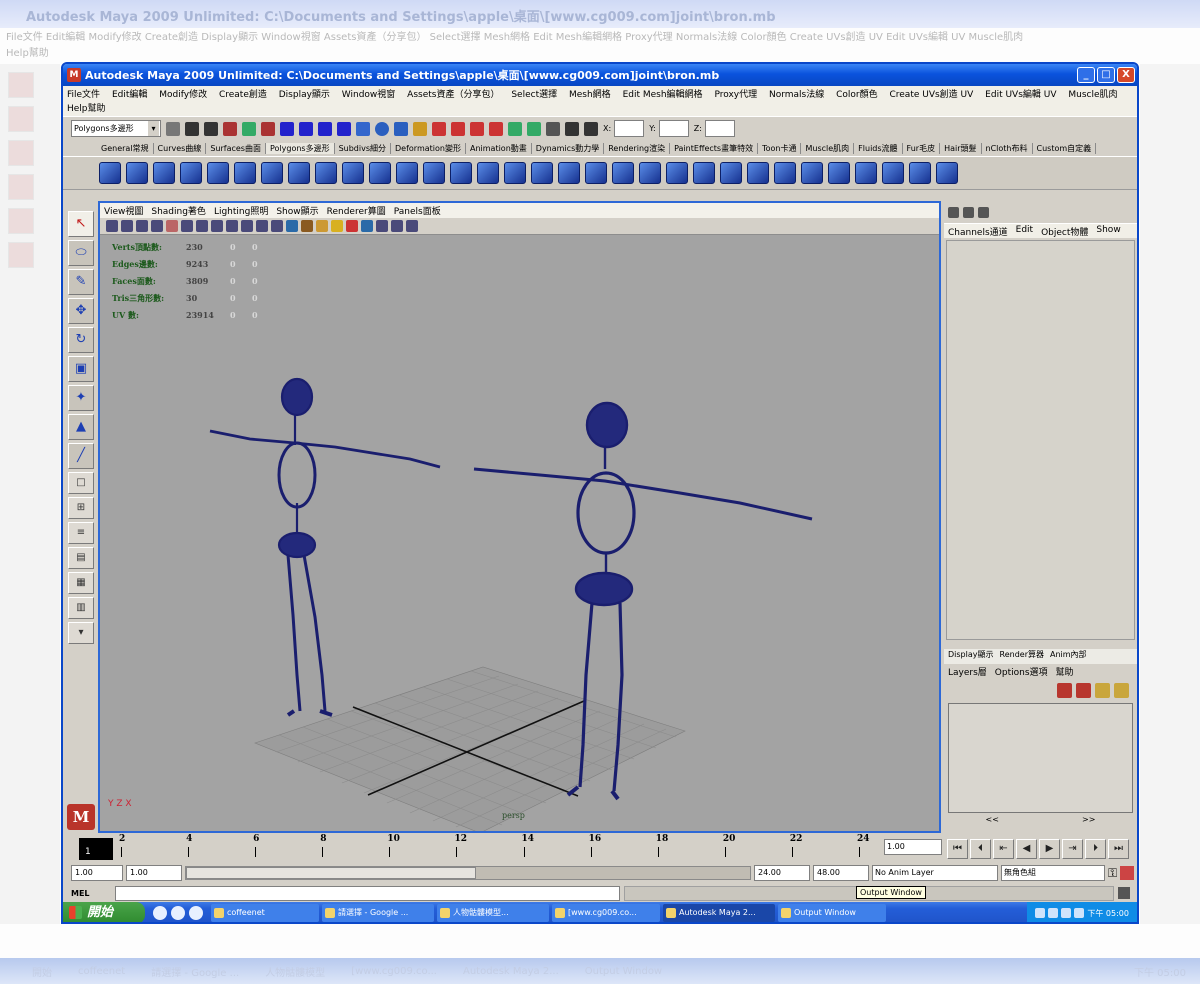 This screenshot has width=1200, height=984. I want to click on render-settings-icon, so click(477, 128).